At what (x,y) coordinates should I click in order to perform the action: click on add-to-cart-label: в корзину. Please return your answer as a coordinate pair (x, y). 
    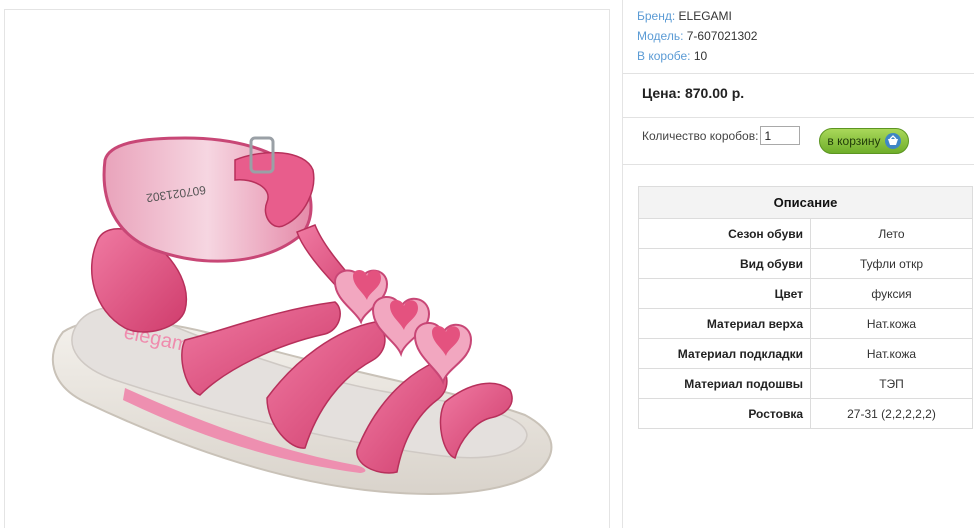
    Looking at the image, I should click on (854, 141).